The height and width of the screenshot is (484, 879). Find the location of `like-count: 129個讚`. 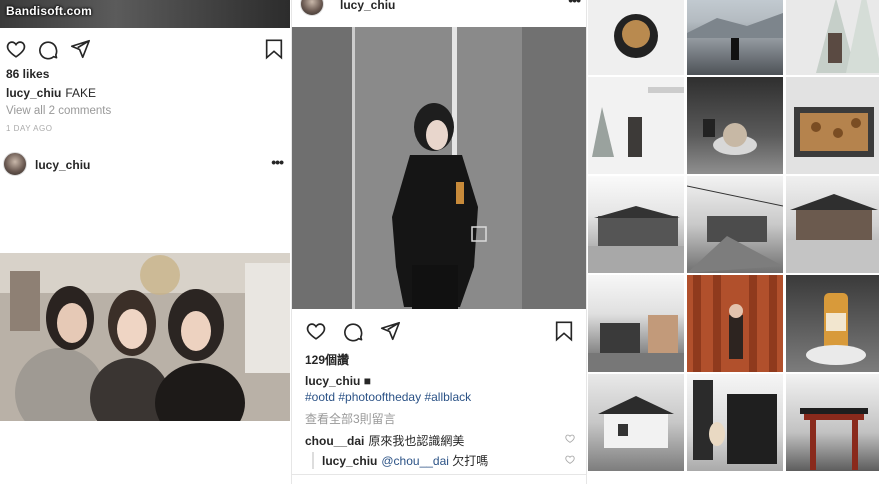

like-count: 129個讚 is located at coordinates (327, 359).